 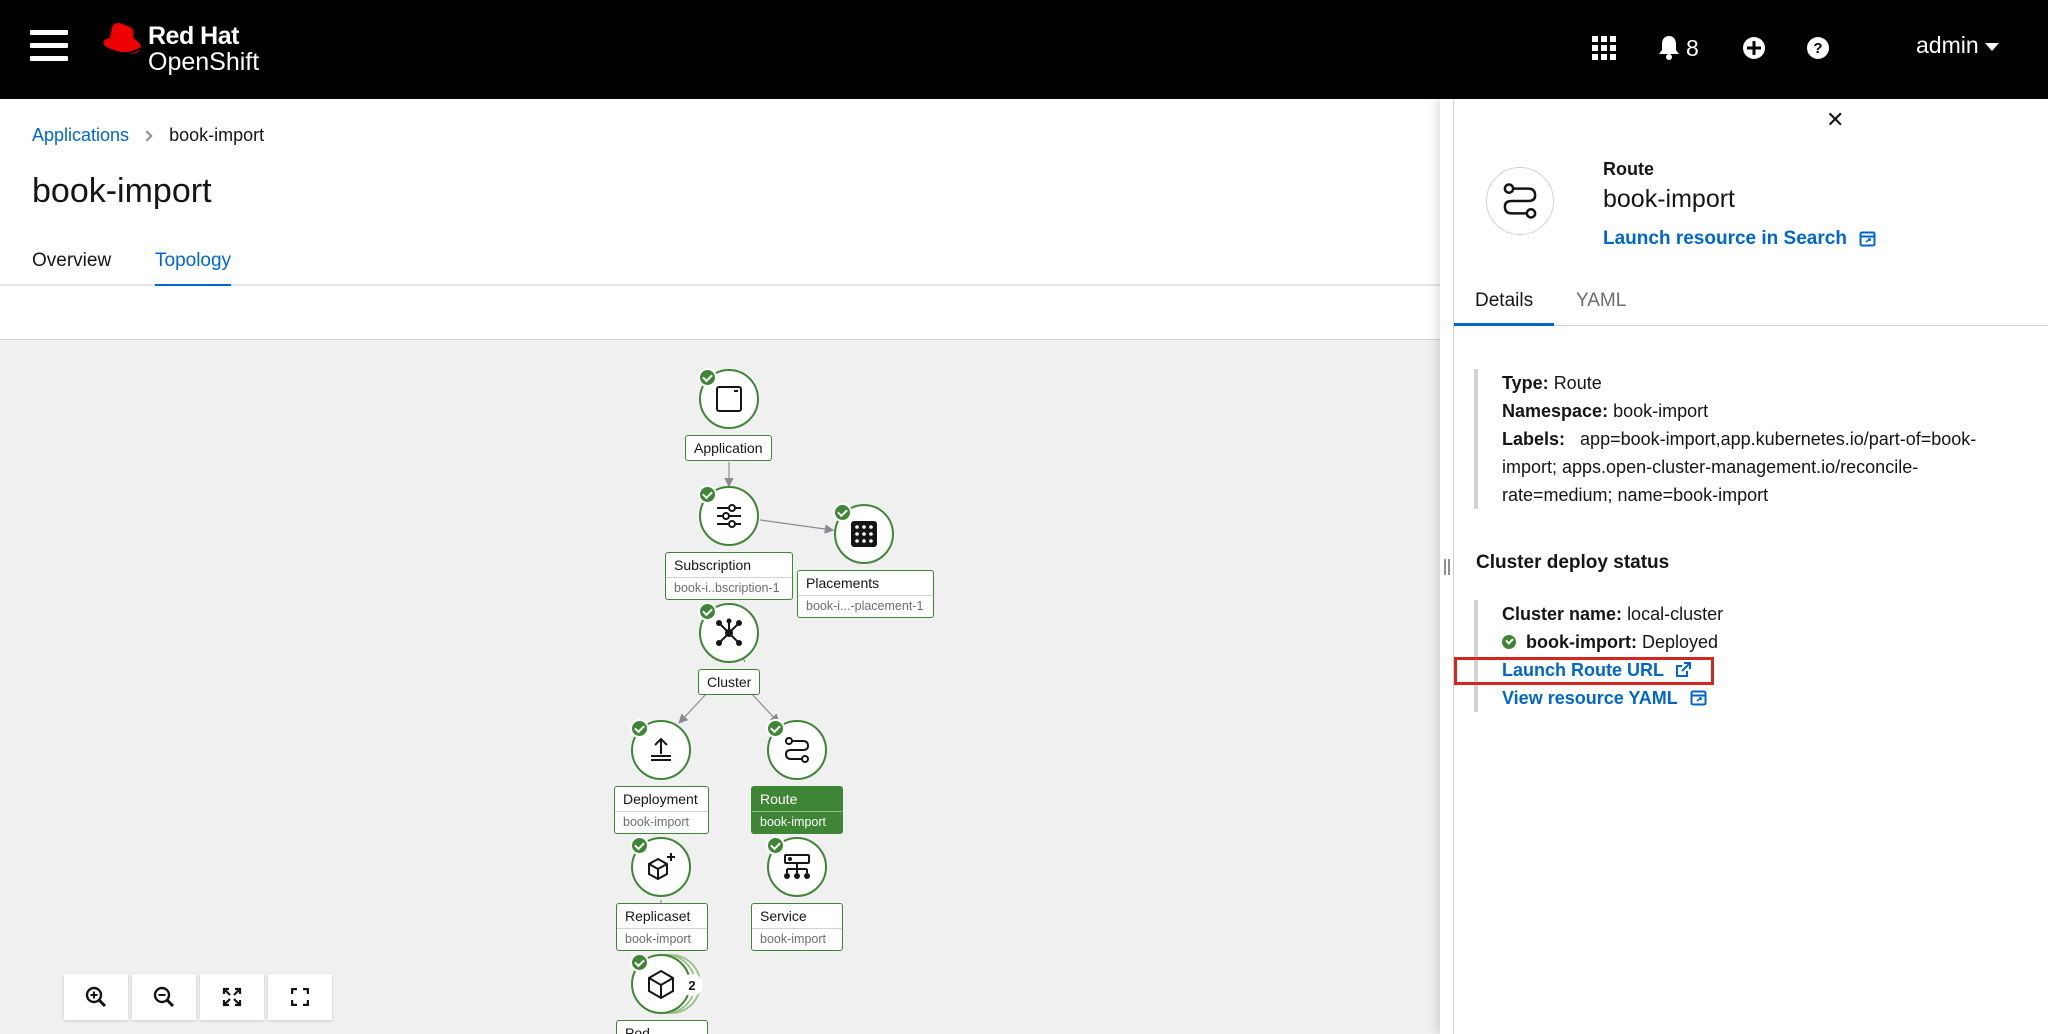 I want to click on topology-node-pod: 2, so click(x=666, y=983).